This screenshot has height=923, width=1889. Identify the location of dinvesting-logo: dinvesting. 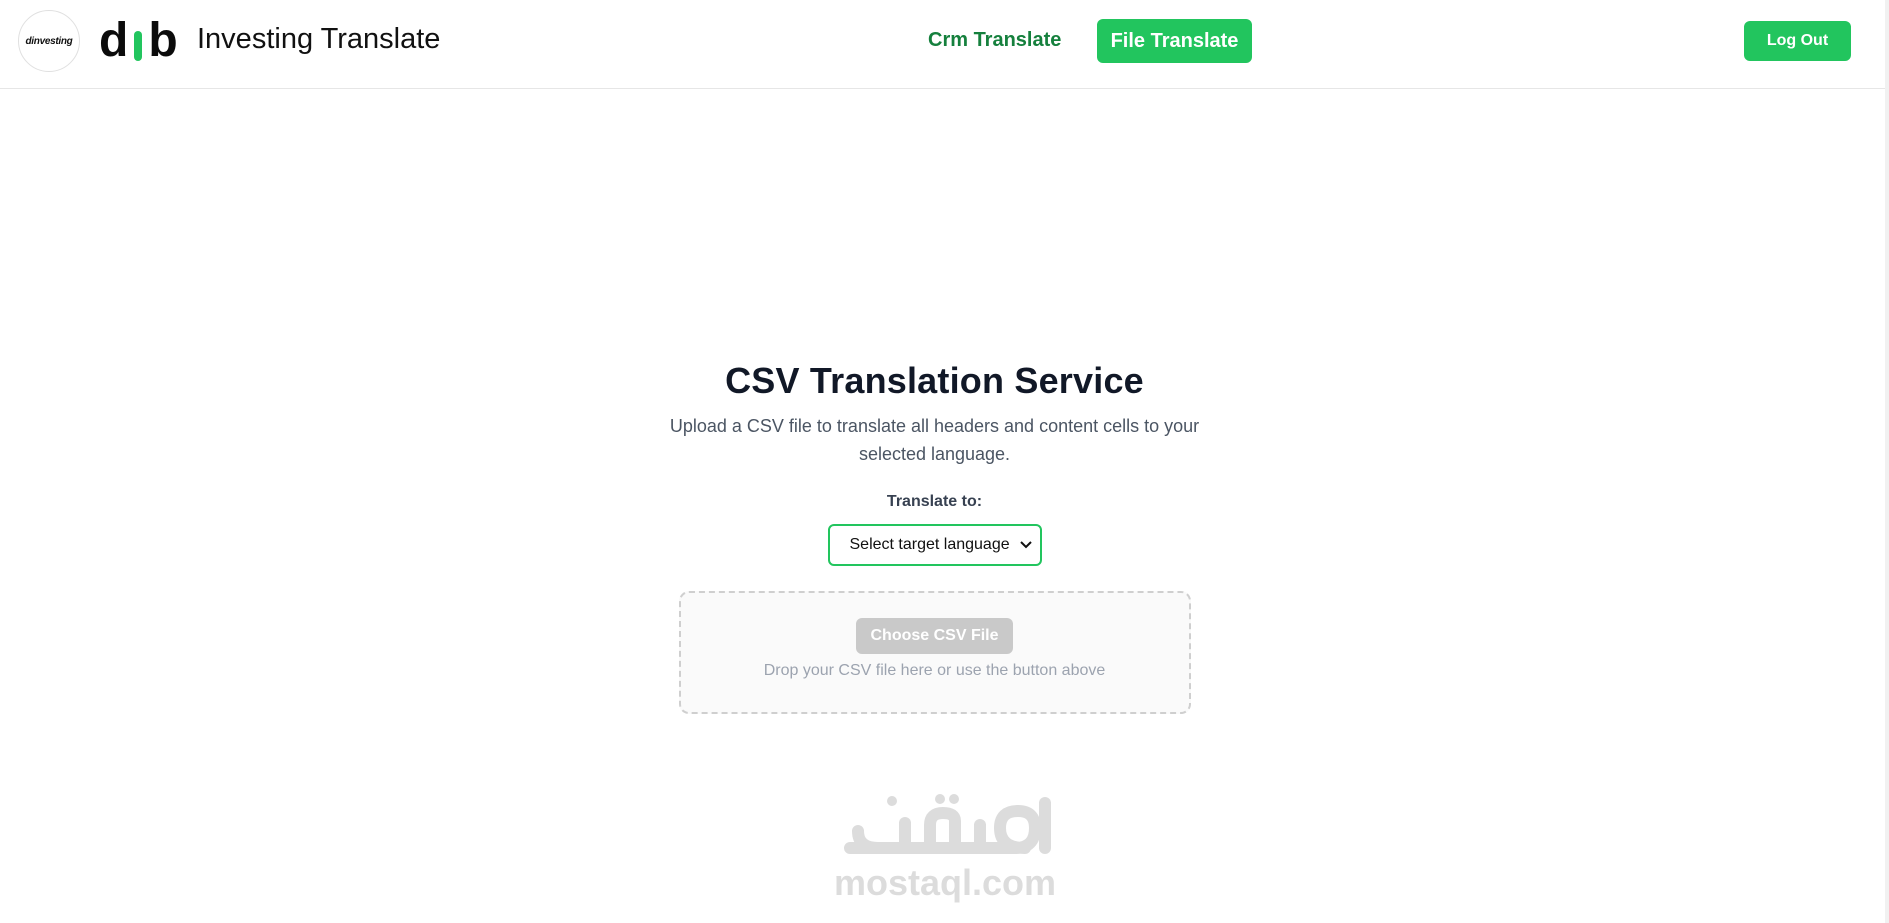
(49, 41).